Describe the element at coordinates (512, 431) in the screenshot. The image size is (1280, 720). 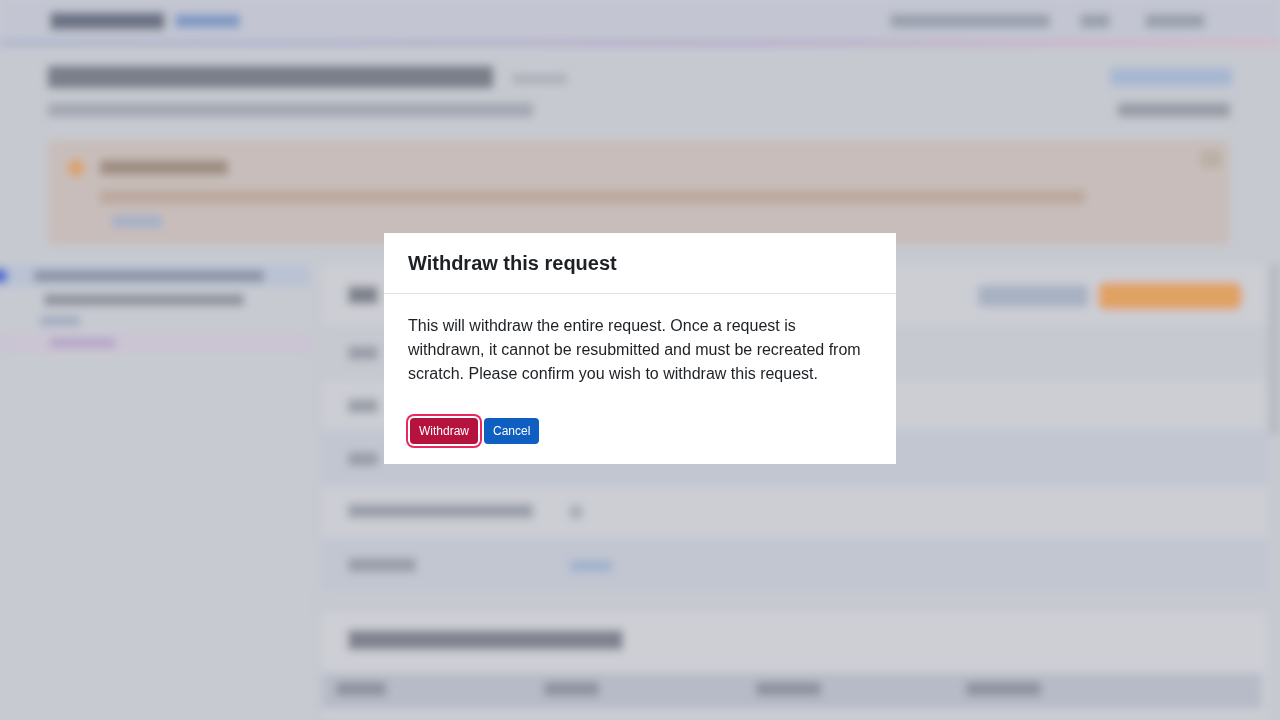
I see `cancel-button: Cancel` at that location.